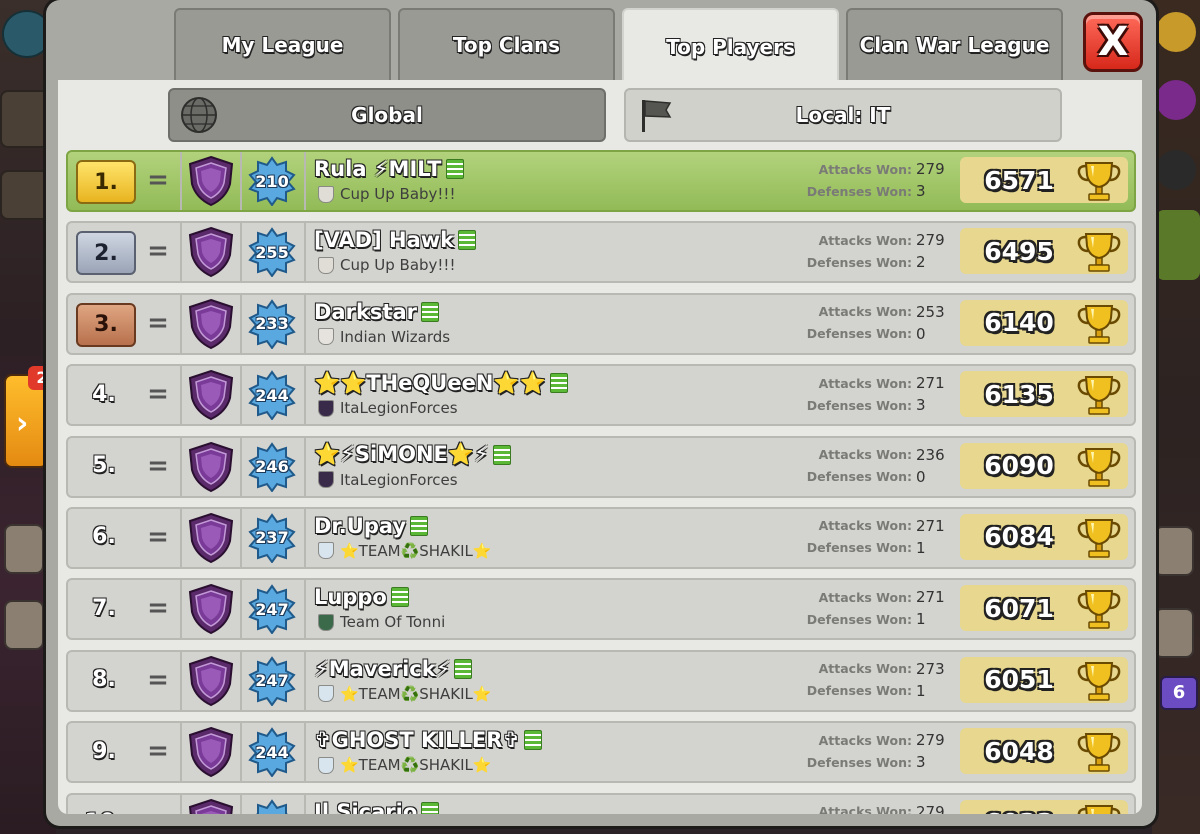 The width and height of the screenshot is (1200, 834). What do you see at coordinates (730, 46) in the screenshot?
I see `tab-top-players: Top Players` at bounding box center [730, 46].